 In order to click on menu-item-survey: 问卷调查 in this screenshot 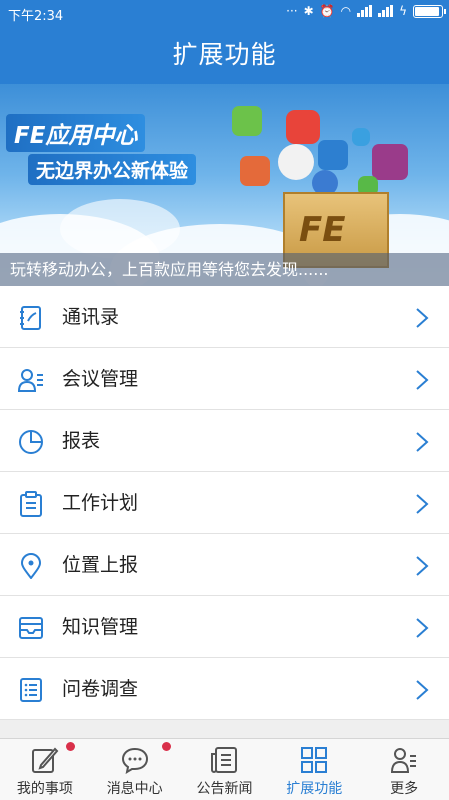, I will do `click(224, 689)`.